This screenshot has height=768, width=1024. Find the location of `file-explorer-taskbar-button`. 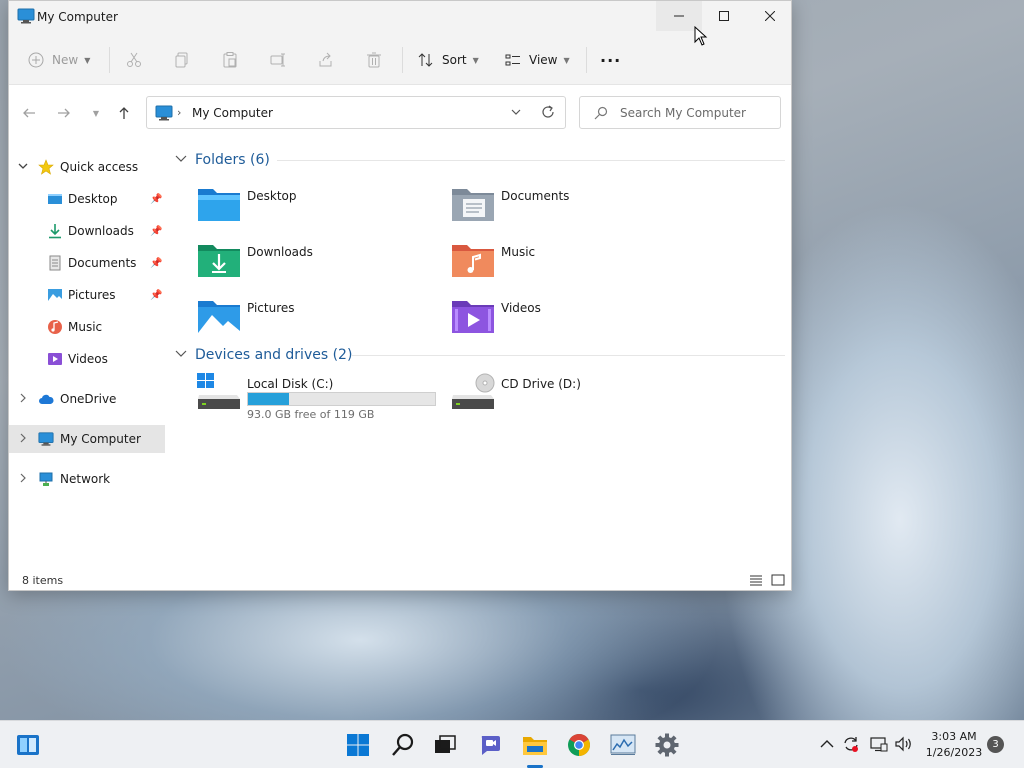

file-explorer-taskbar-button is located at coordinates (535, 745).